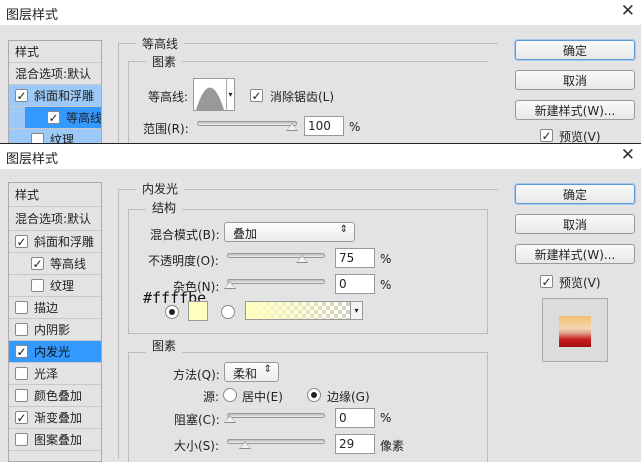 Image resolution: width=641 pixels, height=462 pixels. What do you see at coordinates (355, 444) in the screenshot?
I see `size-input: 29` at bounding box center [355, 444].